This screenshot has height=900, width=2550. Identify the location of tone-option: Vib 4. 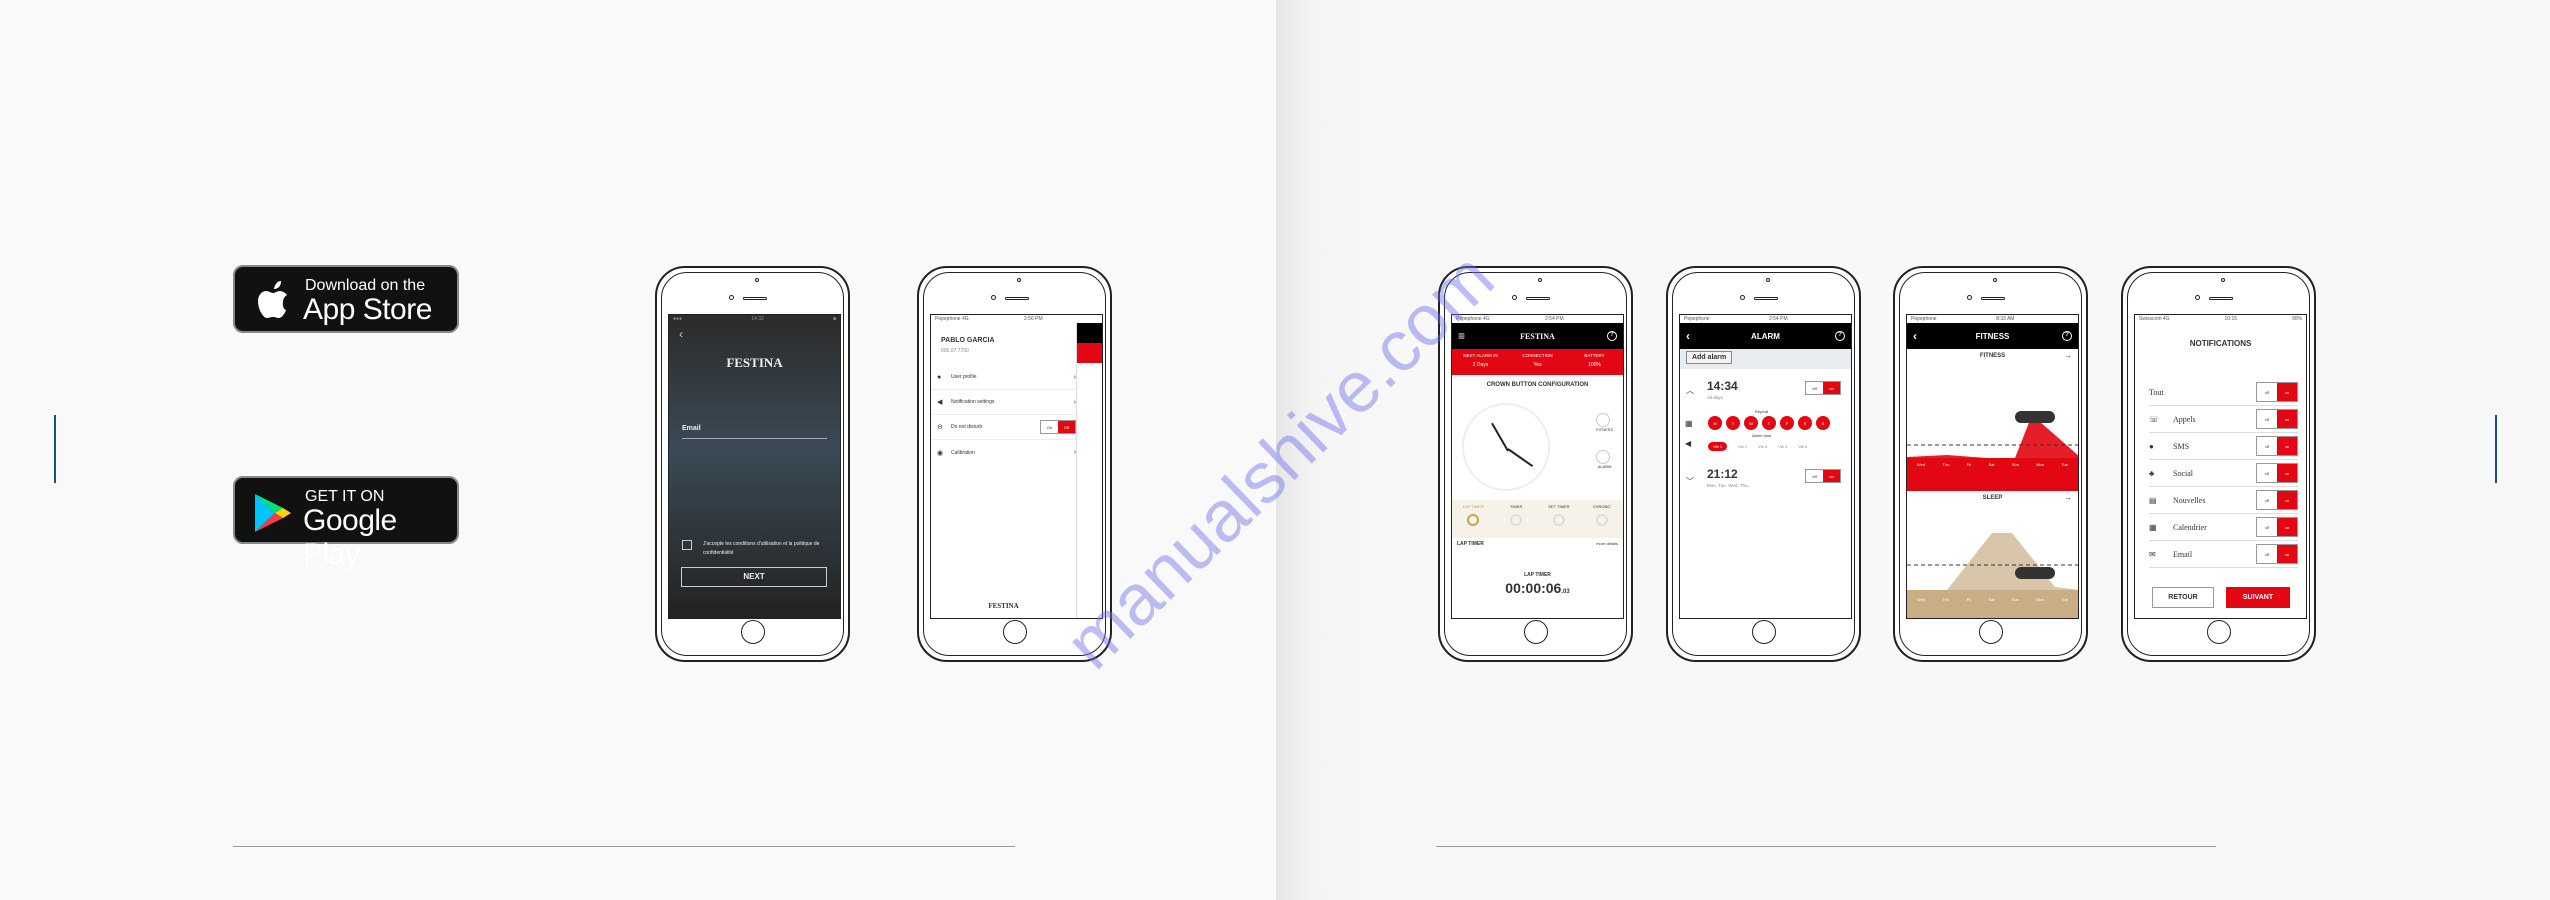
(1782, 446).